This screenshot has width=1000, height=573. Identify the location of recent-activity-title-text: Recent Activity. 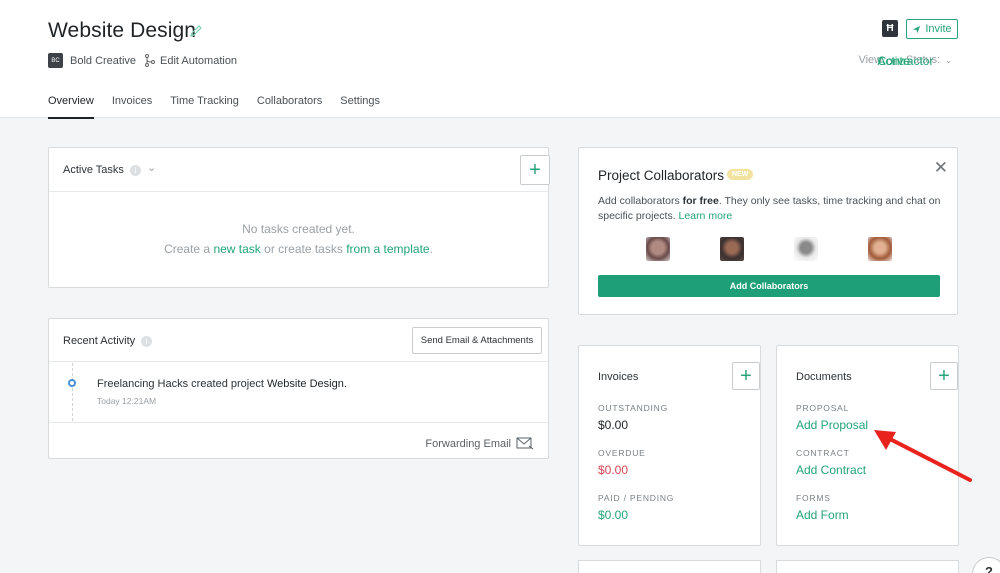
(99, 341).